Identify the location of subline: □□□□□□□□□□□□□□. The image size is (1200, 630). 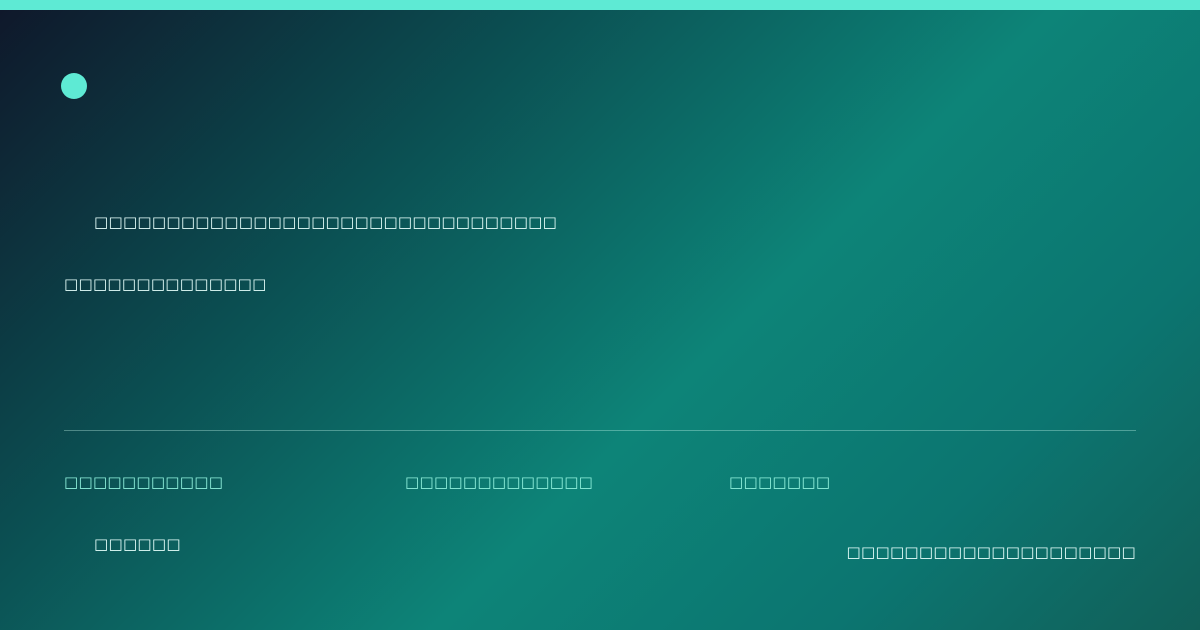
(165, 284).